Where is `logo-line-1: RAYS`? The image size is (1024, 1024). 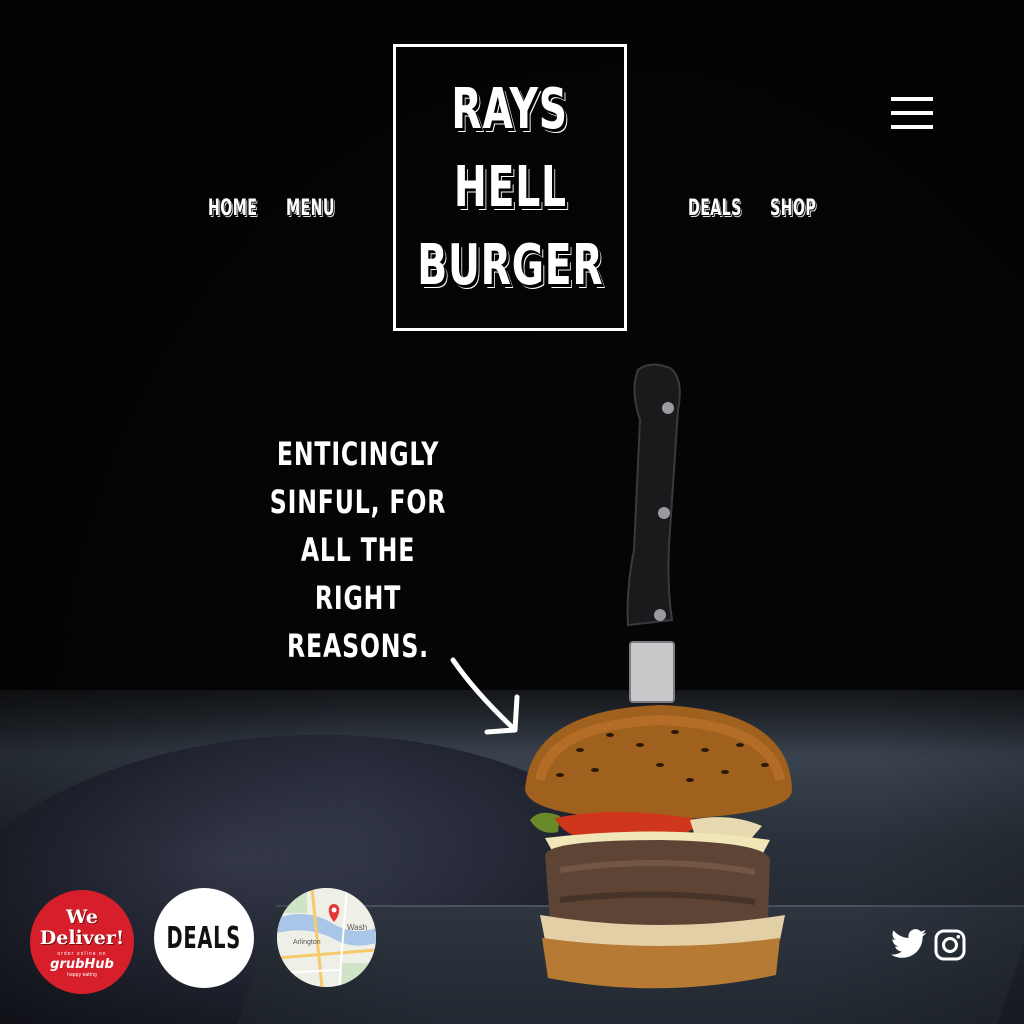 logo-line-1: RAYS is located at coordinates (510, 109).